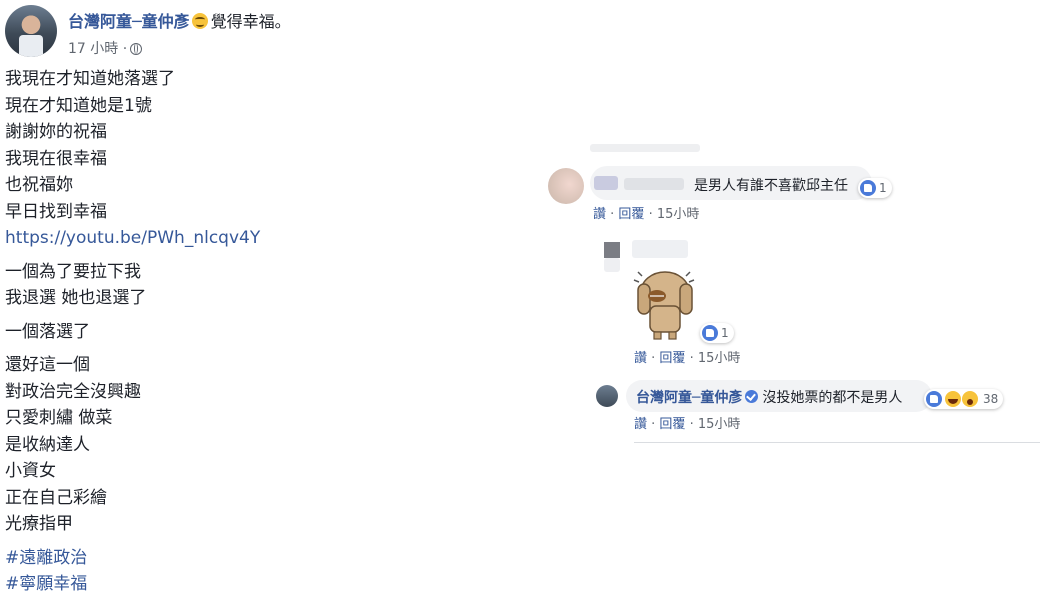 This screenshot has width=1060, height=598. I want to click on comment-author-line: 台灣阿童─童仲彥 沒投她票的都不是男人, so click(769, 397).